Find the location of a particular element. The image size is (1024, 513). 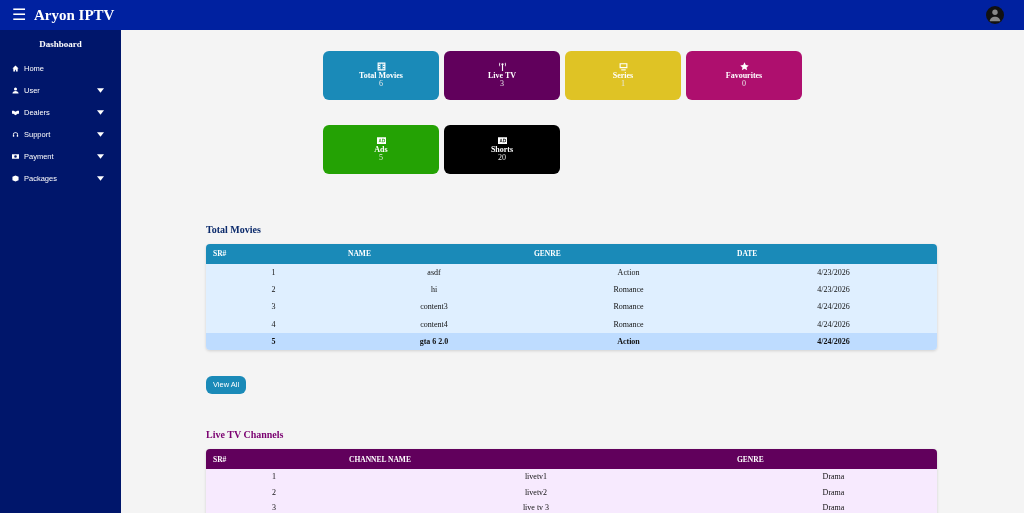

table-row: 1 asdf Action 4/23/2026 is located at coordinates (571, 273).